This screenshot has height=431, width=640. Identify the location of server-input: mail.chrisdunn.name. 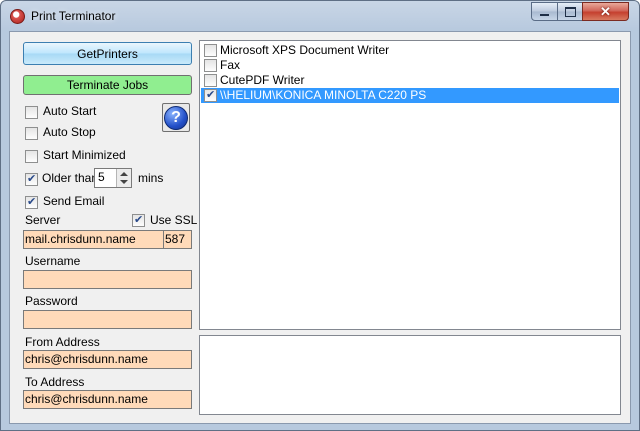
(93, 239).